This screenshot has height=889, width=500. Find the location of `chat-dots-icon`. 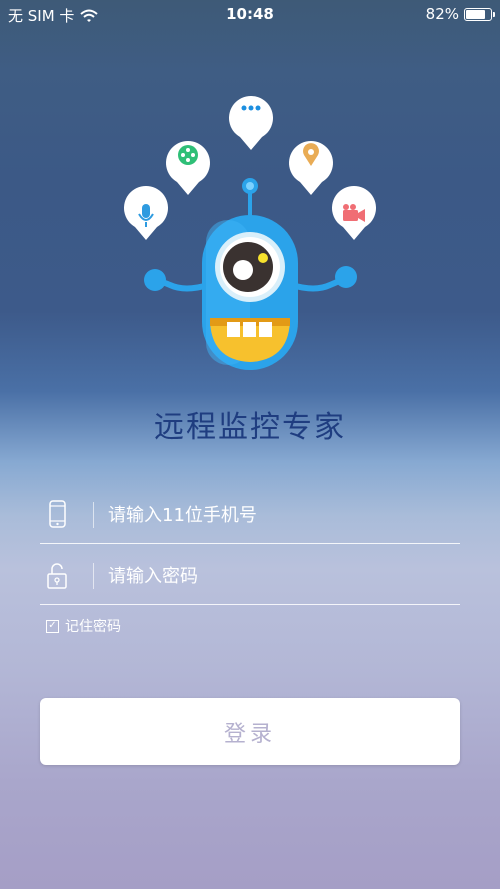

chat-dots-icon is located at coordinates (251, 108).